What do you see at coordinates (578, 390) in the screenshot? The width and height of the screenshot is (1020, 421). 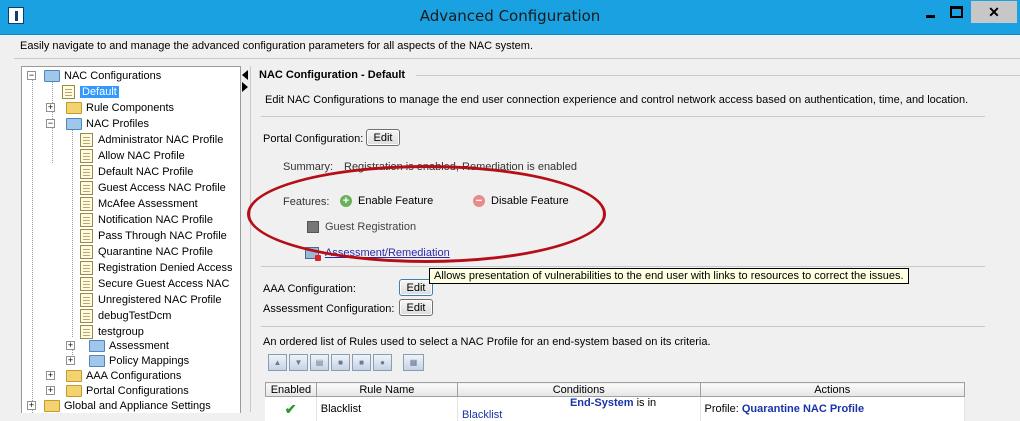 I see `column-header-conditions: Conditions` at bounding box center [578, 390].